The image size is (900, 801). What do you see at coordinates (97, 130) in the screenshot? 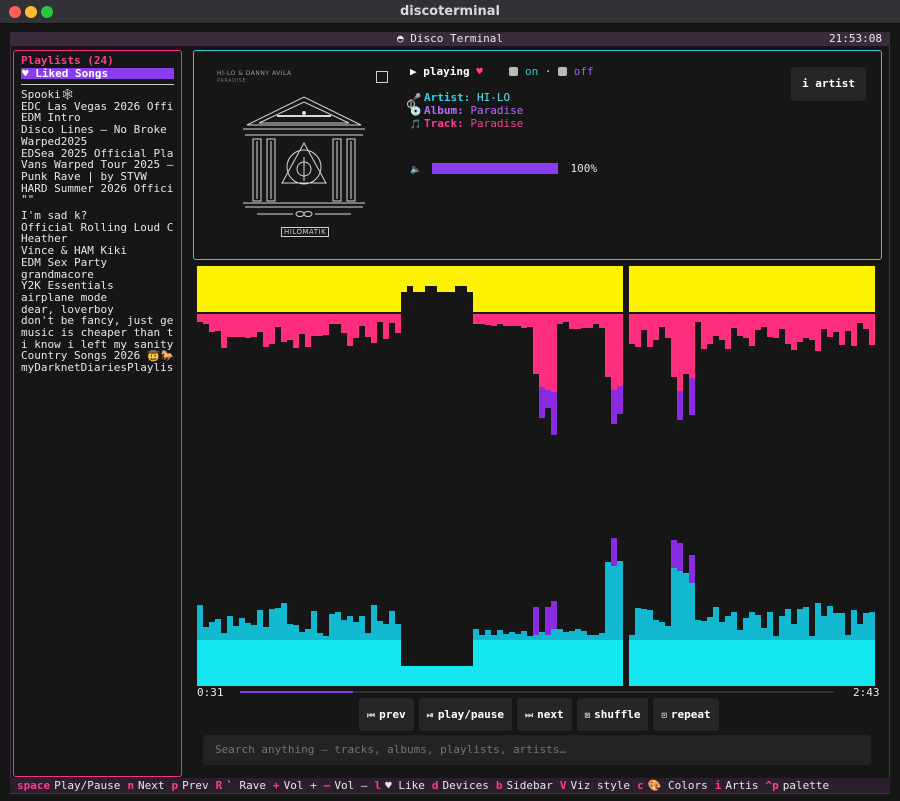
I see `playlist-item: Disco Lines – No Broke B` at bounding box center [97, 130].